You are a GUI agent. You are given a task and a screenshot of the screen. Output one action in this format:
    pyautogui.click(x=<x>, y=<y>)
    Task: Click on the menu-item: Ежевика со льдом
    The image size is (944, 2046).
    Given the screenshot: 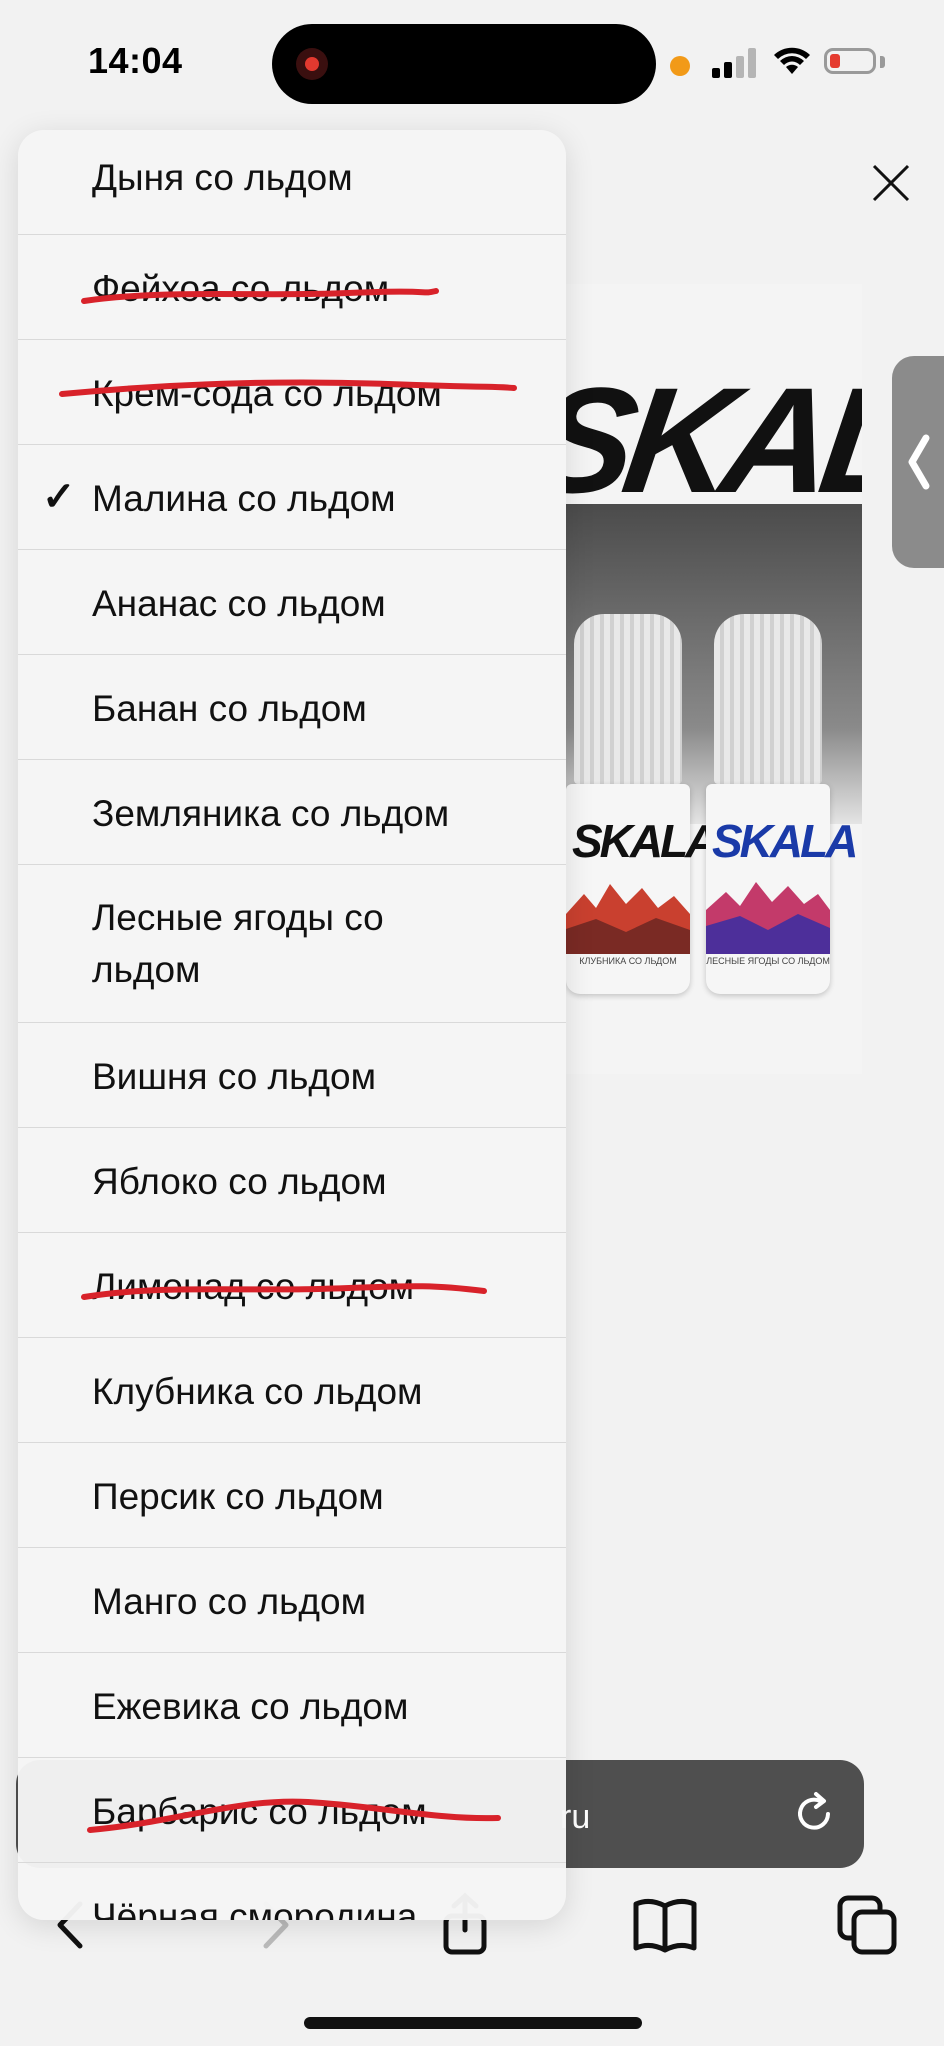 What is the action you would take?
    pyautogui.click(x=292, y=1705)
    